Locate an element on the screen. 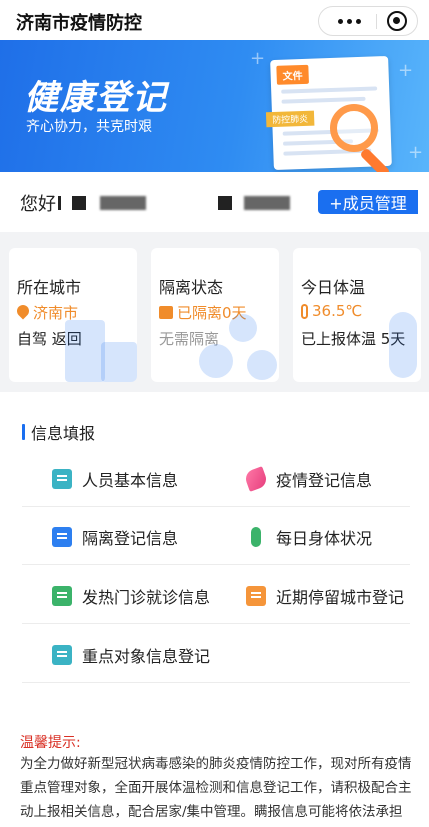 Image resolution: width=429 pixels, height=827 pixels. greeting-text: 您好 is located at coordinates (38, 204).